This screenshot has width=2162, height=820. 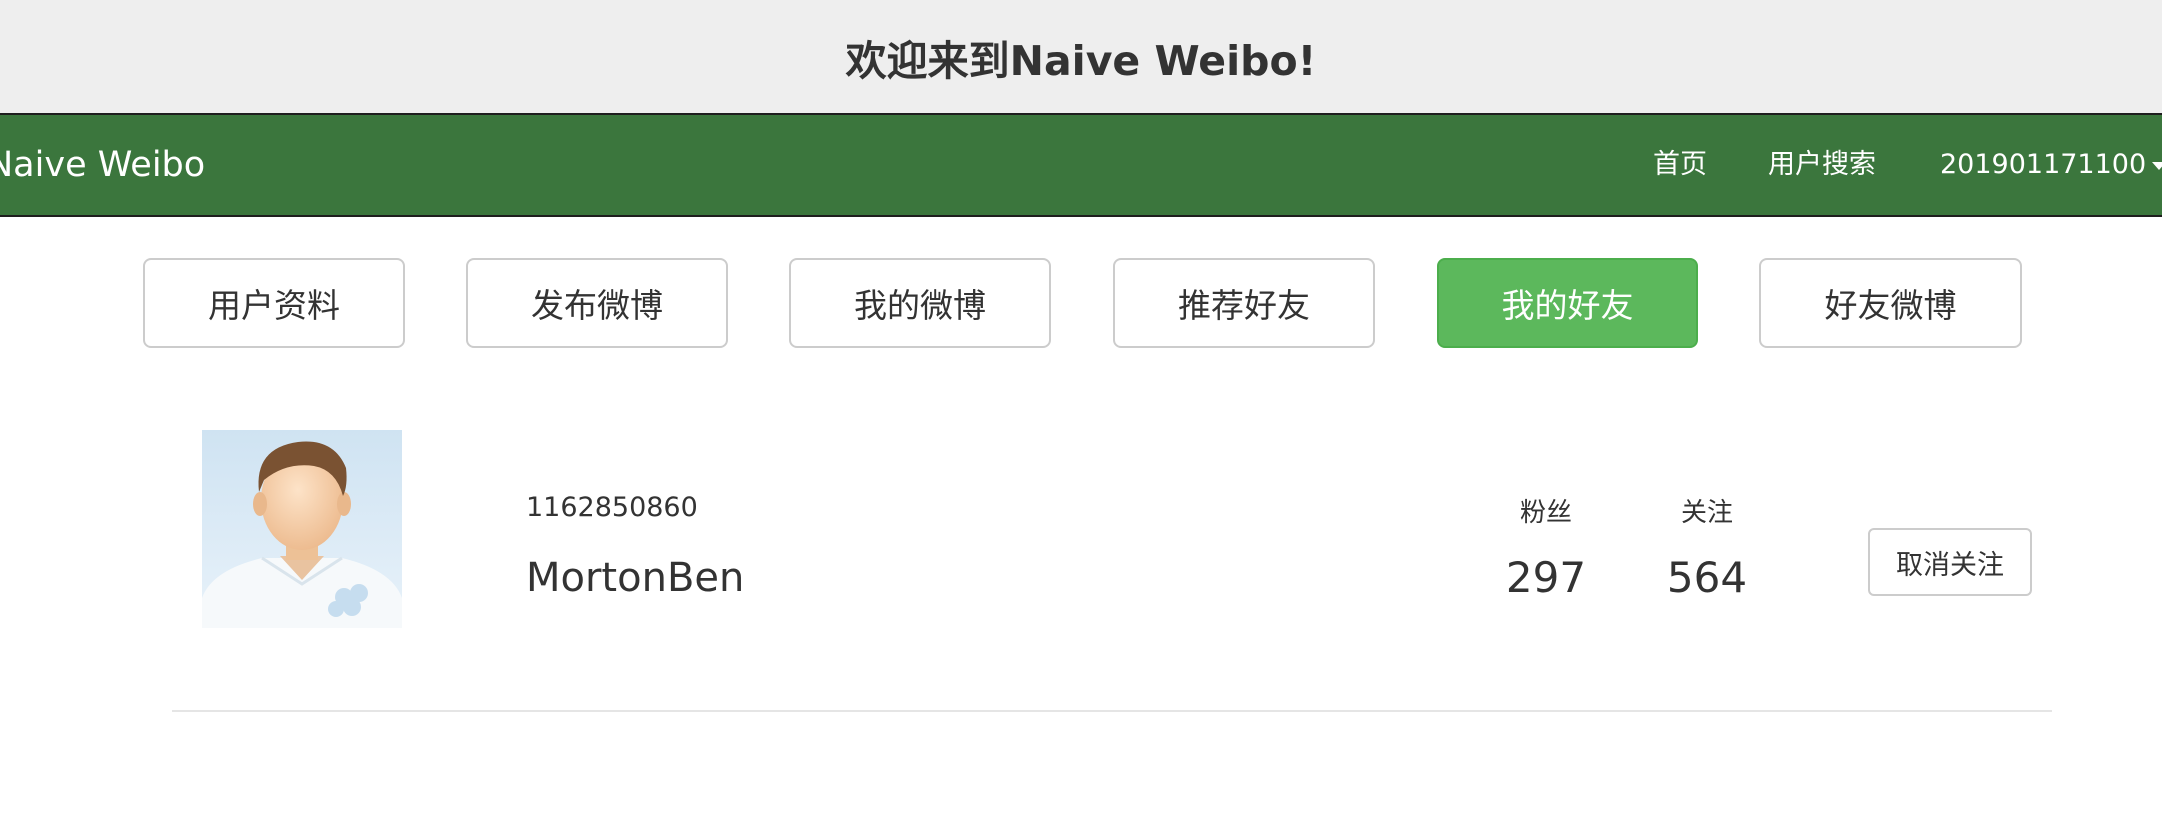 I want to click on tab-post-weibo: 发布微博, so click(x=597, y=303).